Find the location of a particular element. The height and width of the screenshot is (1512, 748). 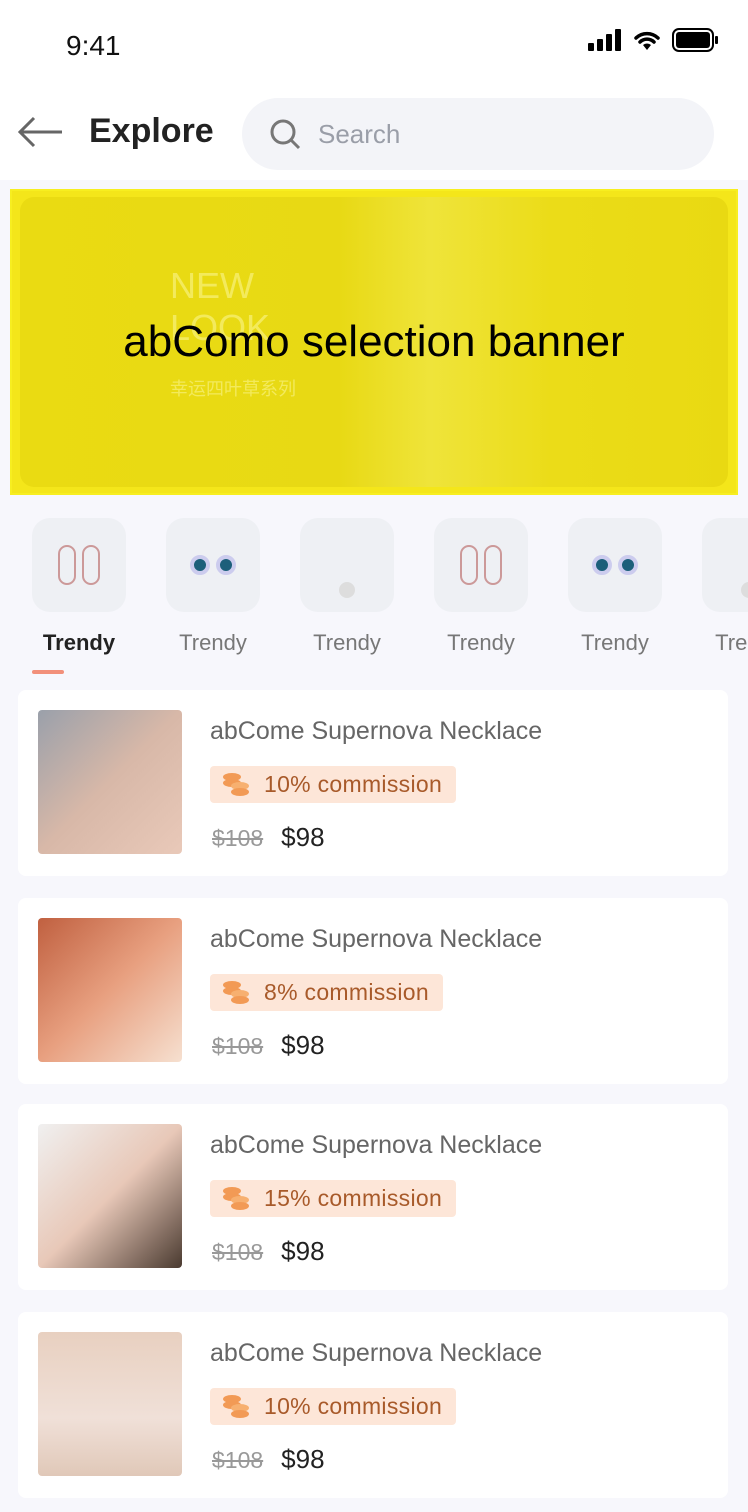

status-time: 9:41 is located at coordinates (93, 45).